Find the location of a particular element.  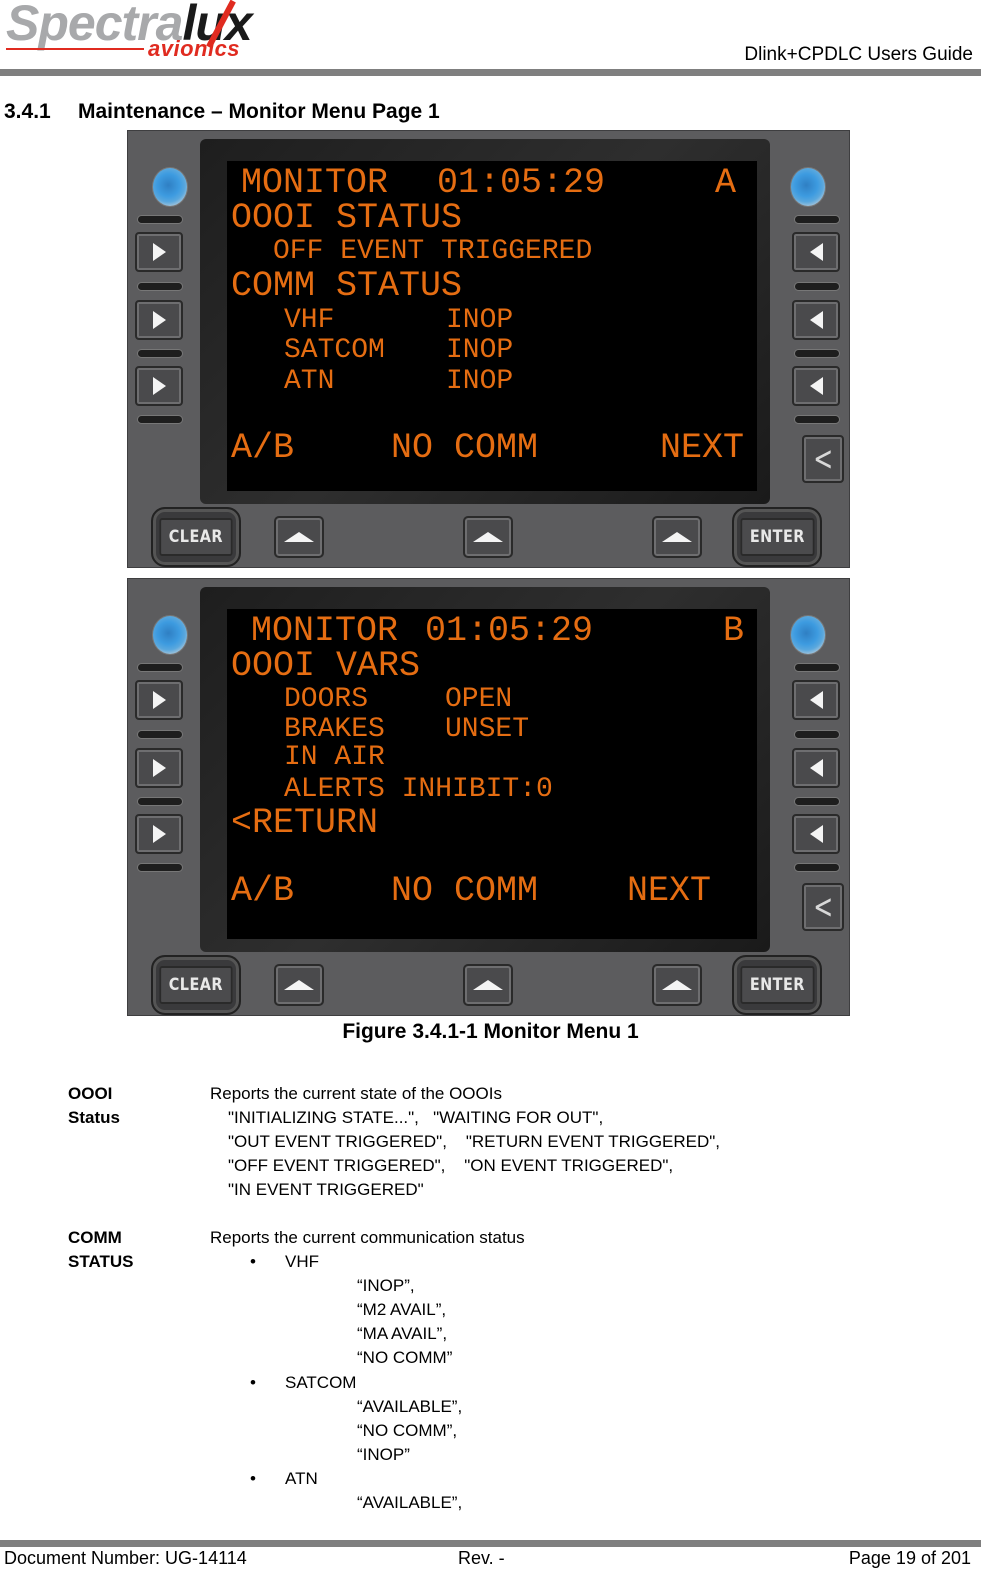

comm-row-label: ATN is located at coordinates (309, 381).